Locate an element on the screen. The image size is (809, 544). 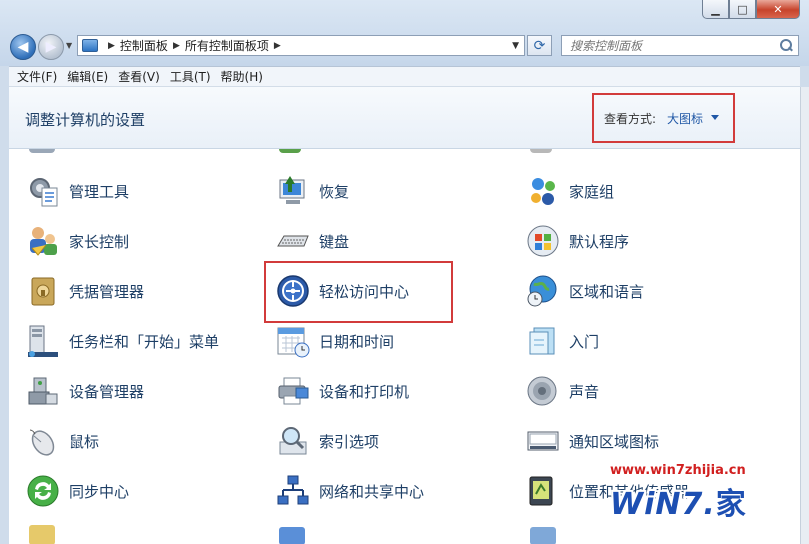
forward-button: ▶ is located at coordinates (51, 47).